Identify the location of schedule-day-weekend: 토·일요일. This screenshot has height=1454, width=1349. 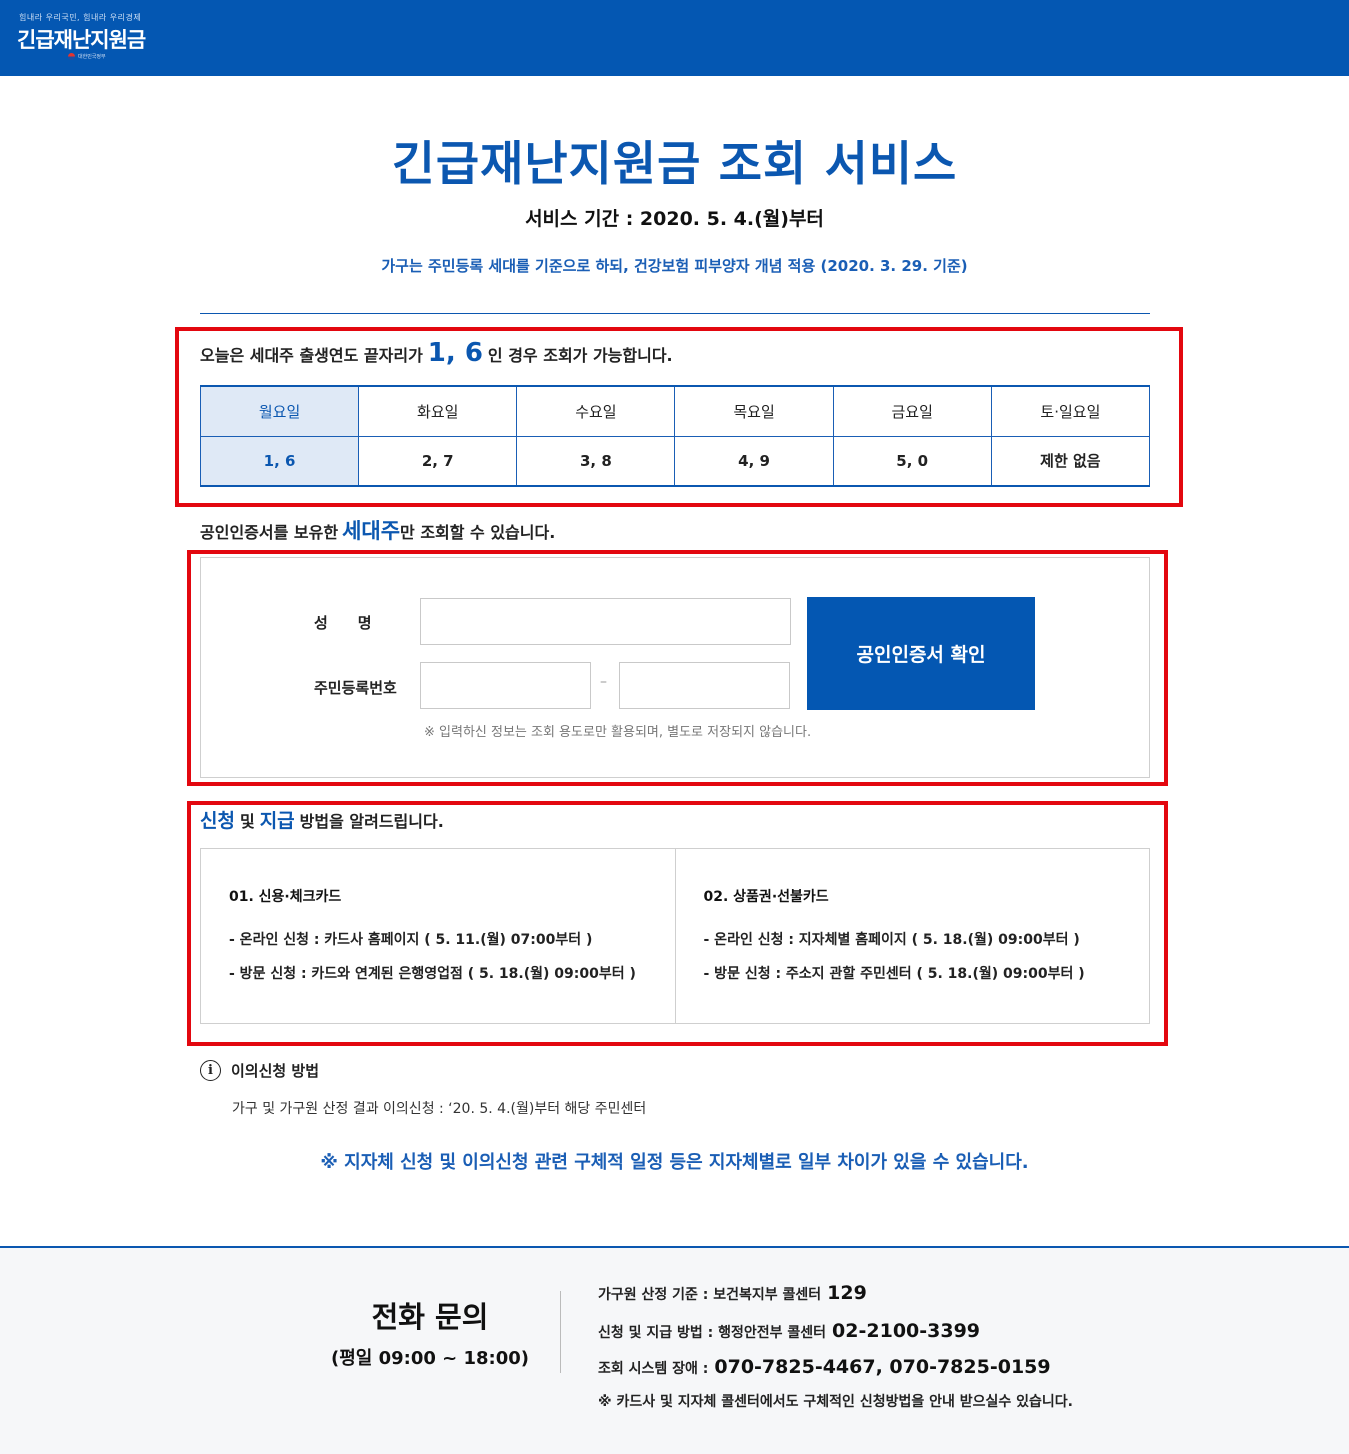
(1070, 411).